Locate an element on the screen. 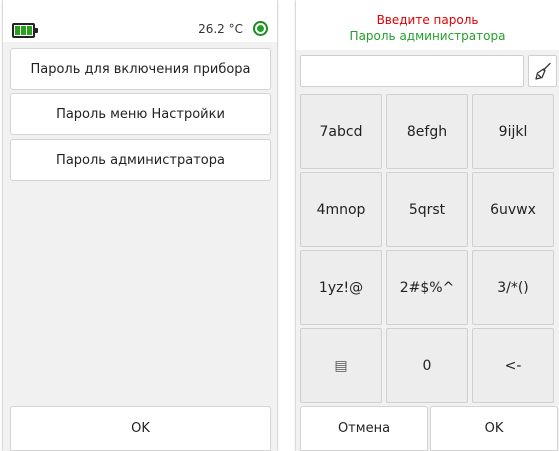 The width and height of the screenshot is (559, 451). menu-item-settings-password: Пароль меню Настройки is located at coordinates (140, 114).